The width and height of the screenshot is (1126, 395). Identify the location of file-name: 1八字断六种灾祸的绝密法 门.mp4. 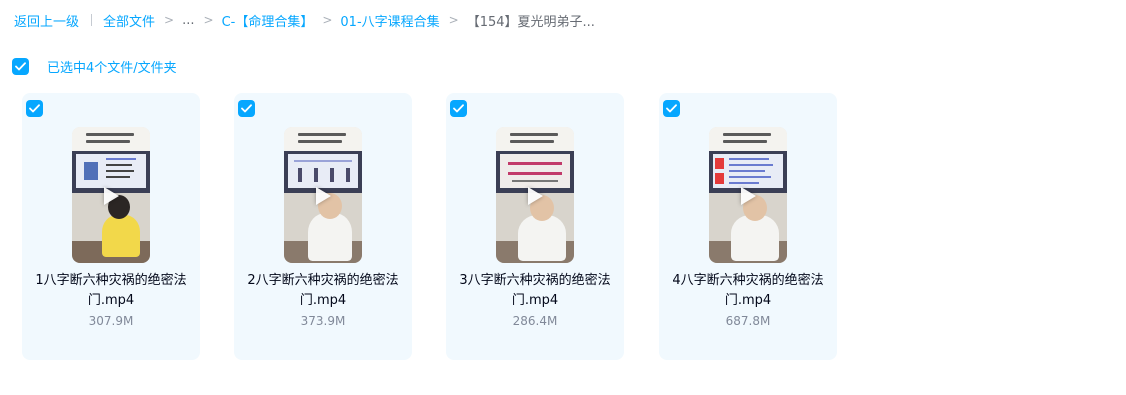
(111, 291).